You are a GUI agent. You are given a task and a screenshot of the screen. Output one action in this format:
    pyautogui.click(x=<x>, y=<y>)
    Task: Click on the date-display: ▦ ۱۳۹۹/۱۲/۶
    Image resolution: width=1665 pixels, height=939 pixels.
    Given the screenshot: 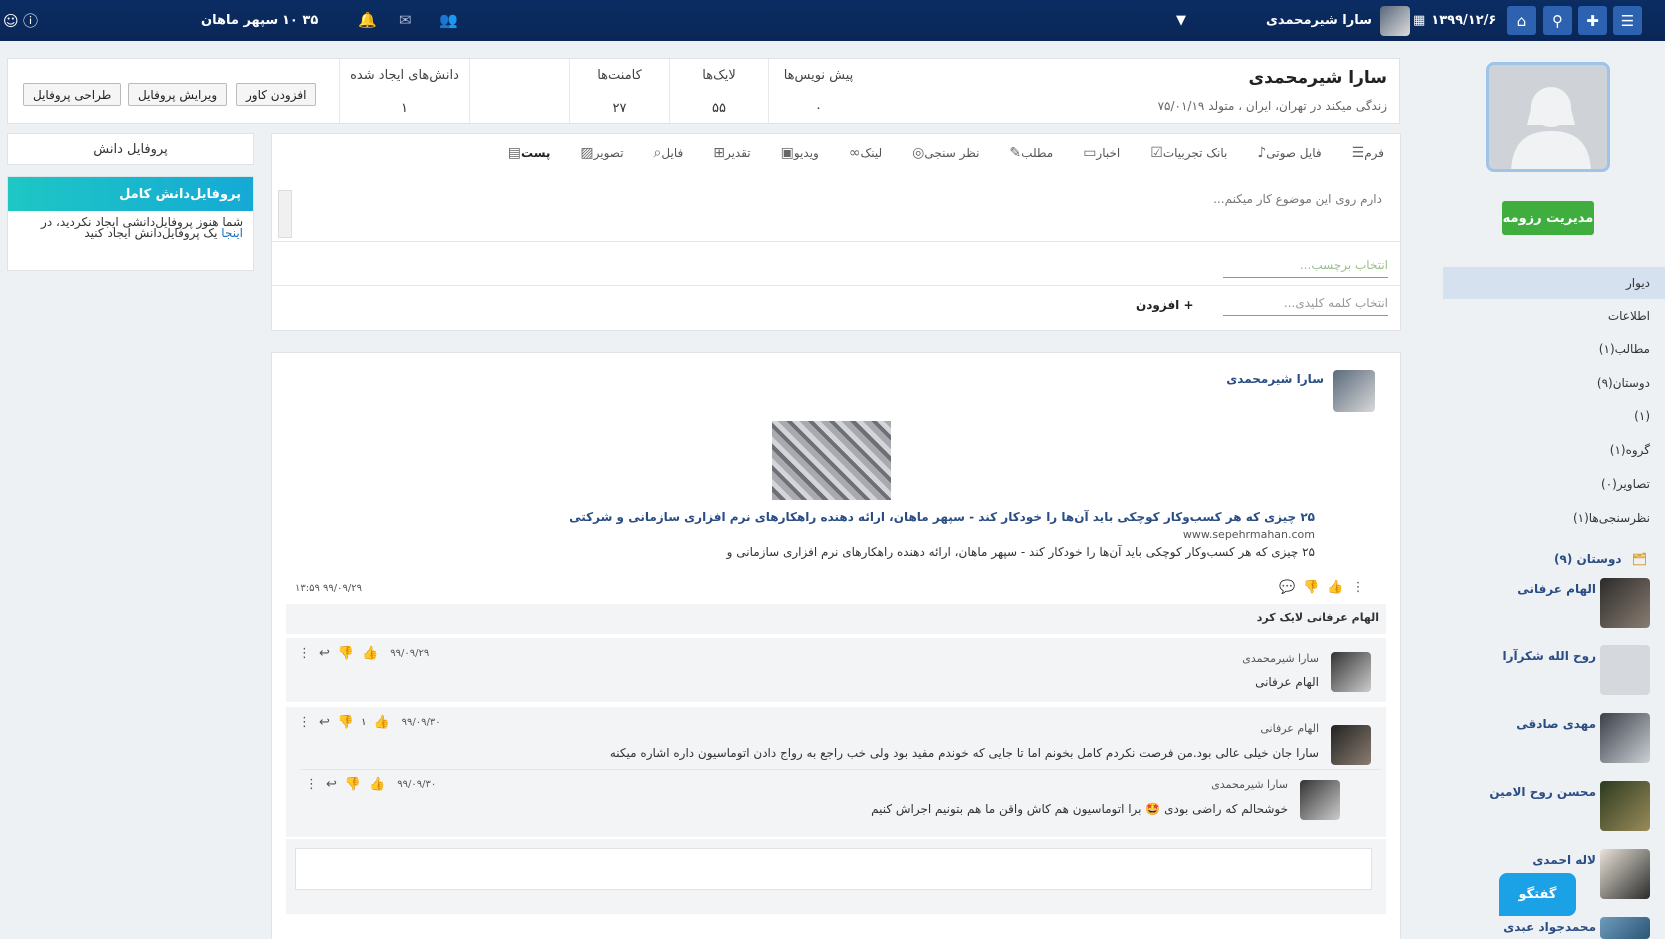 What is the action you would take?
    pyautogui.click(x=1454, y=20)
    